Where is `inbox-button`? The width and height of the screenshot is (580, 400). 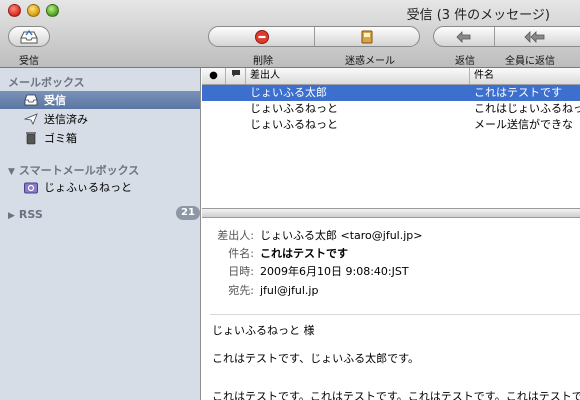 inbox-button is located at coordinates (29, 36).